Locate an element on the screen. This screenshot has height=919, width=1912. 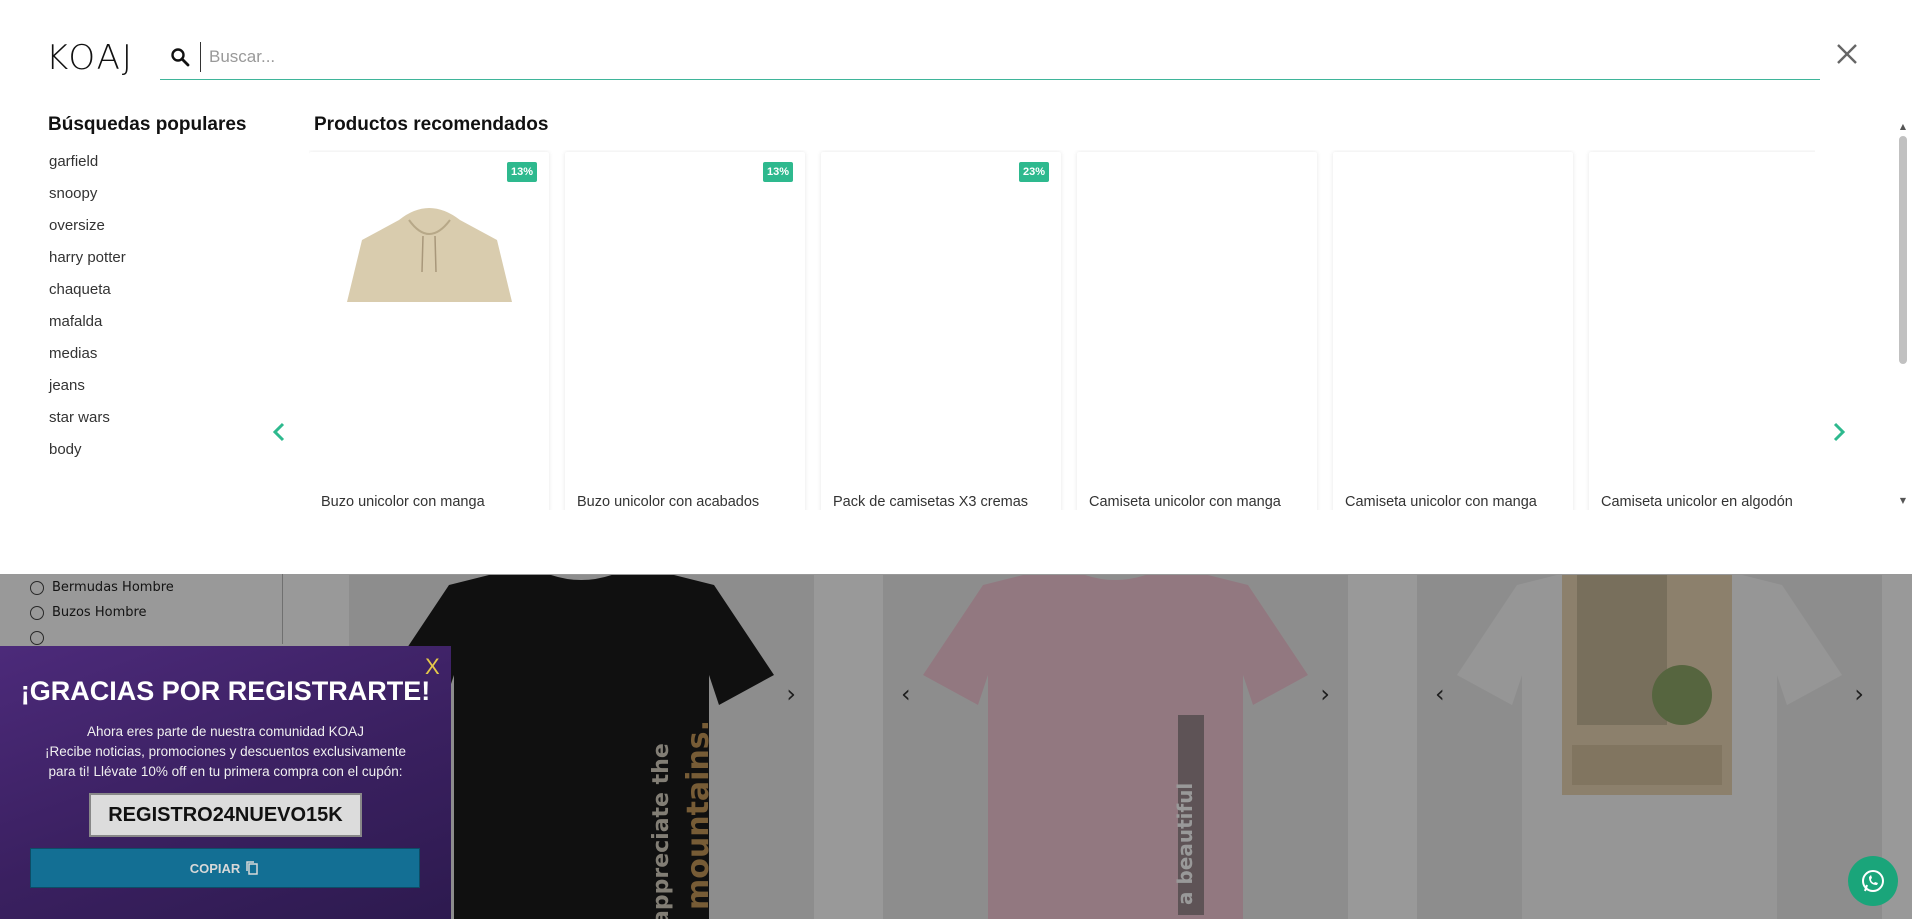
product-name: Camiseta unicolor en algodón is located at coordinates (1697, 502).